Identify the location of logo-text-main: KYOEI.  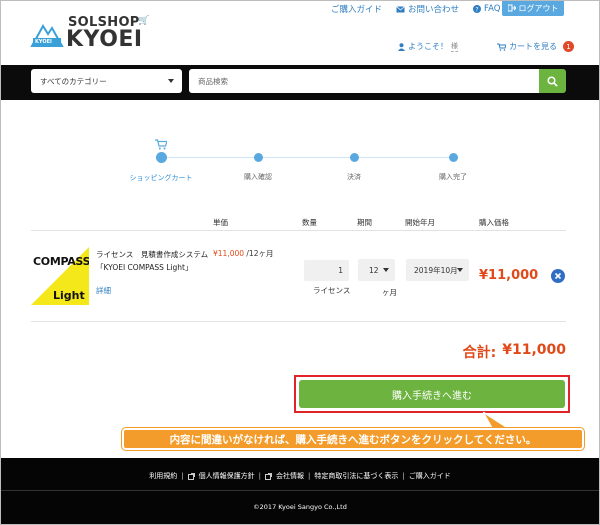
(104, 39).